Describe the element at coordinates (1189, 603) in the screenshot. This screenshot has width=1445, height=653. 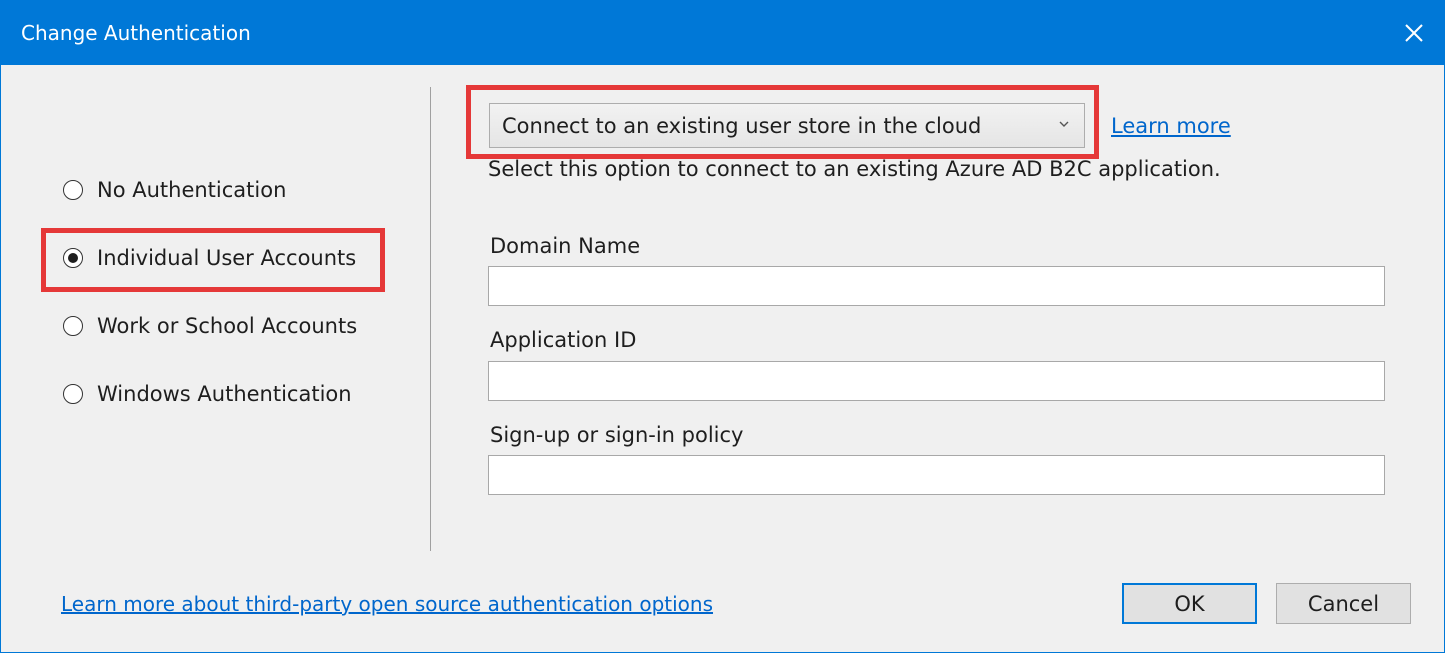
I see `ok-button: OK` at that location.